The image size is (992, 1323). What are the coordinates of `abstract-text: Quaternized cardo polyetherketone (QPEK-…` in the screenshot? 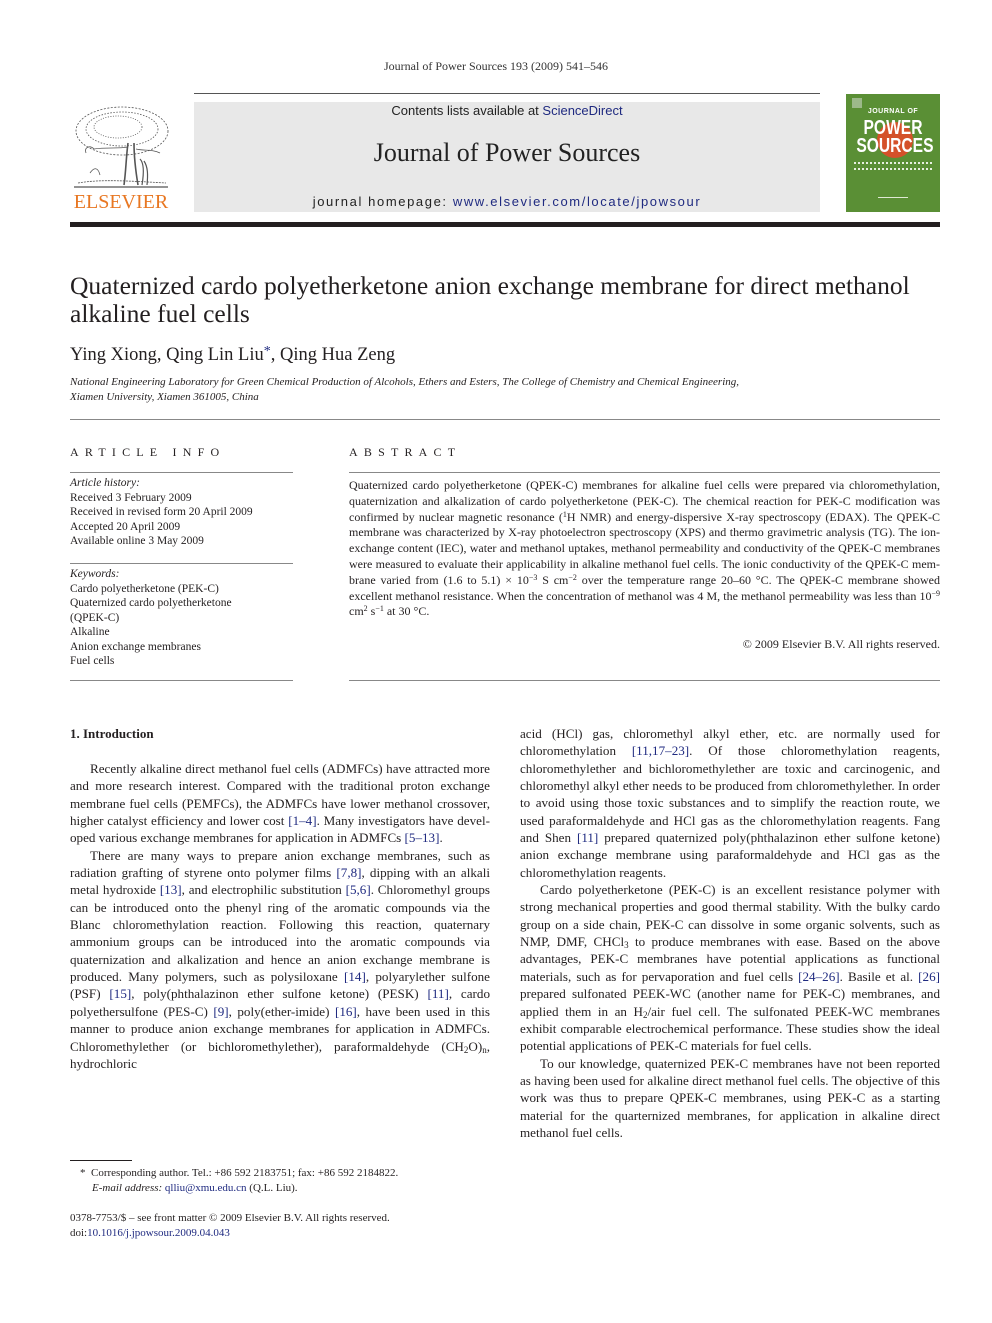 It's located at (645, 548).